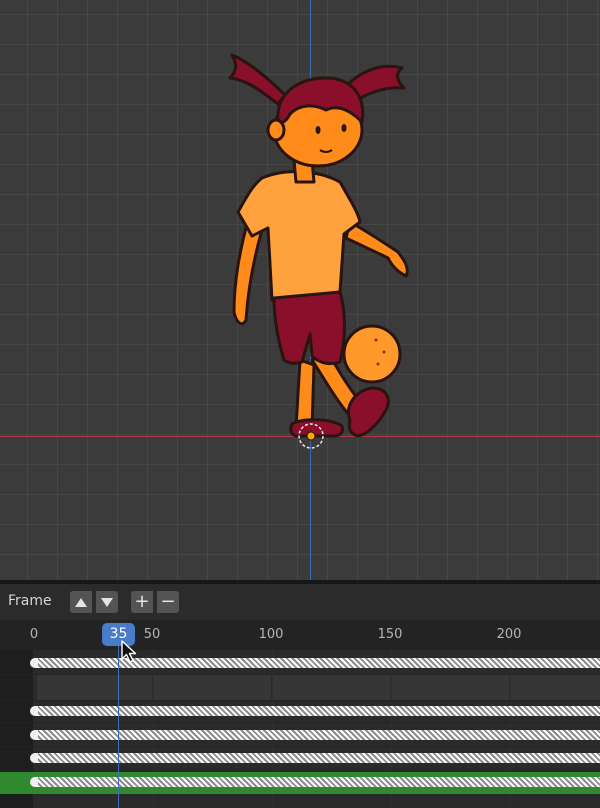  What do you see at coordinates (129, 651) in the screenshot?
I see `mouse-cursor-icon` at bounding box center [129, 651].